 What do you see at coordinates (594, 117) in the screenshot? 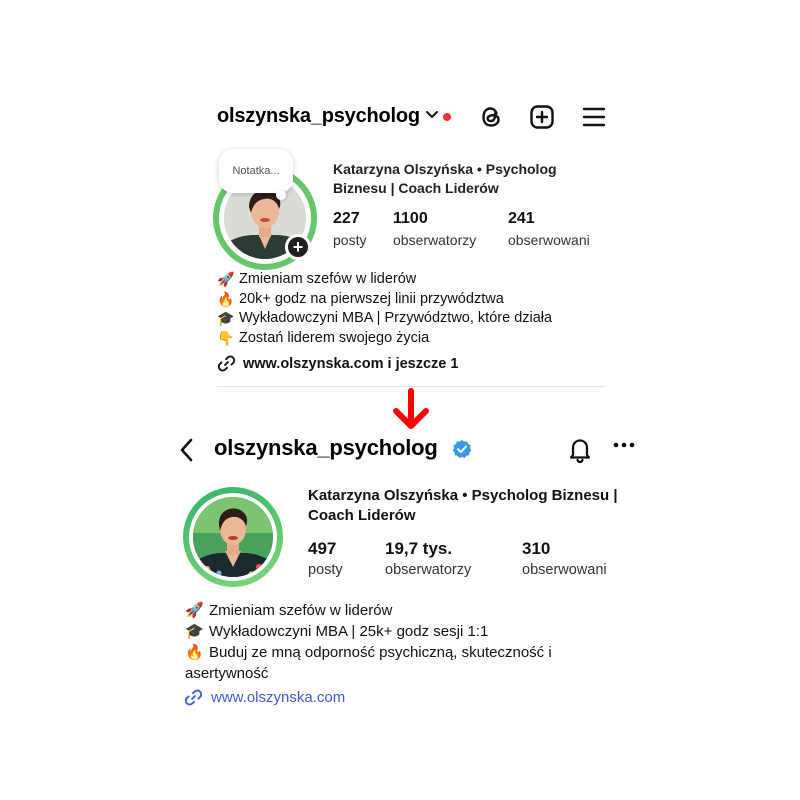
I see `hamburger-menu-icon` at bounding box center [594, 117].